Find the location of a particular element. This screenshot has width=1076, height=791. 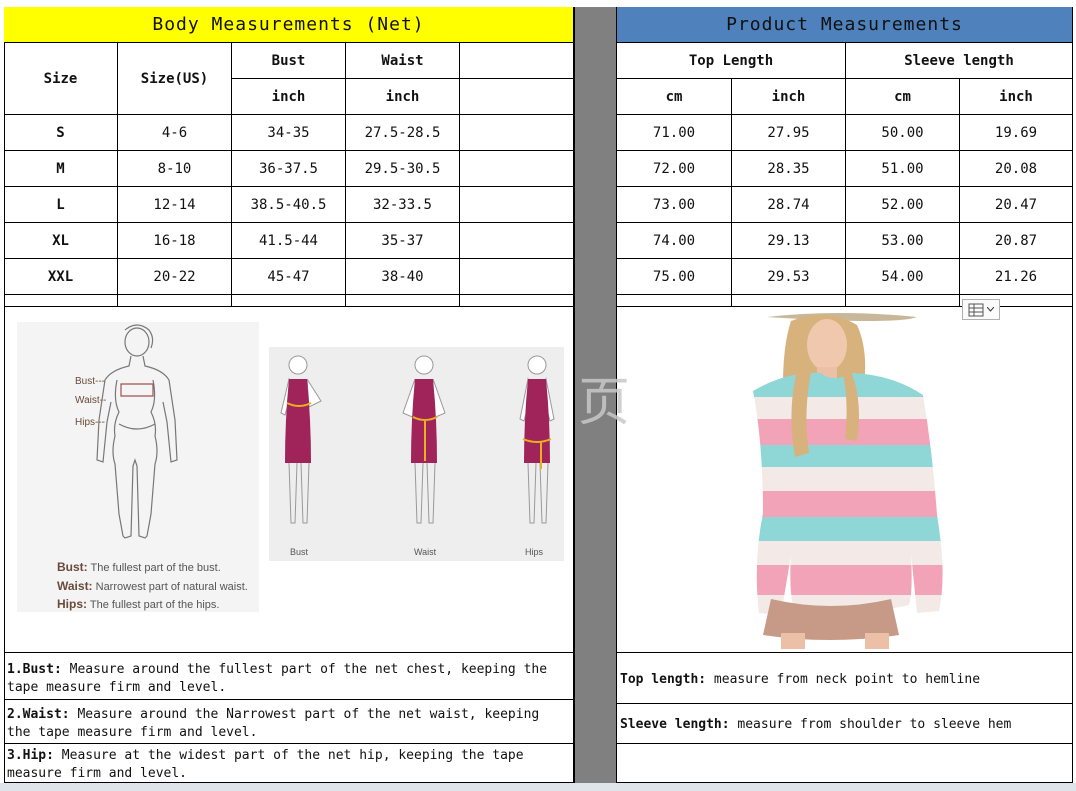

hips-definition: Hips: The fullest part of the hips. is located at coordinates (138, 604).